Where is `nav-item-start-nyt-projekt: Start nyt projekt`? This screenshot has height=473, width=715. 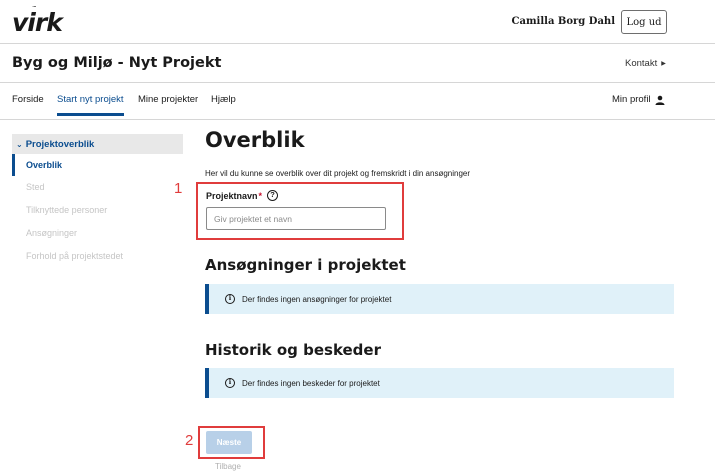 nav-item-start-nyt-projekt: Start nyt projekt is located at coordinates (90, 105).